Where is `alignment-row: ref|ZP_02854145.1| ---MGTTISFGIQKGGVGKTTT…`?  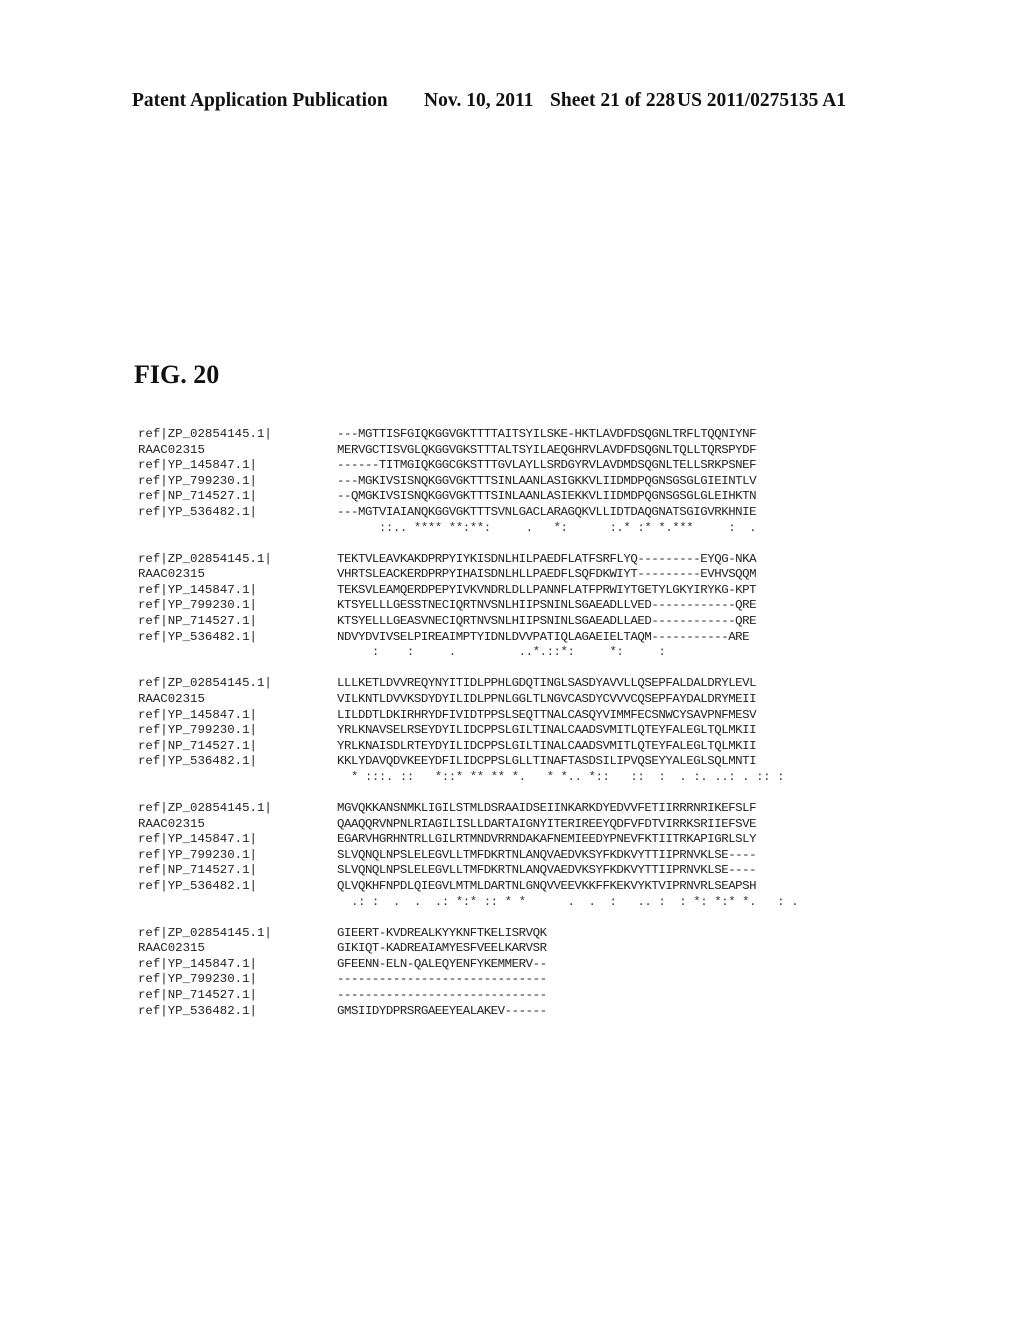 alignment-row: ref|ZP_02854145.1| ---MGTTISFGIQKGGVGKTTT… is located at coordinates (468, 435).